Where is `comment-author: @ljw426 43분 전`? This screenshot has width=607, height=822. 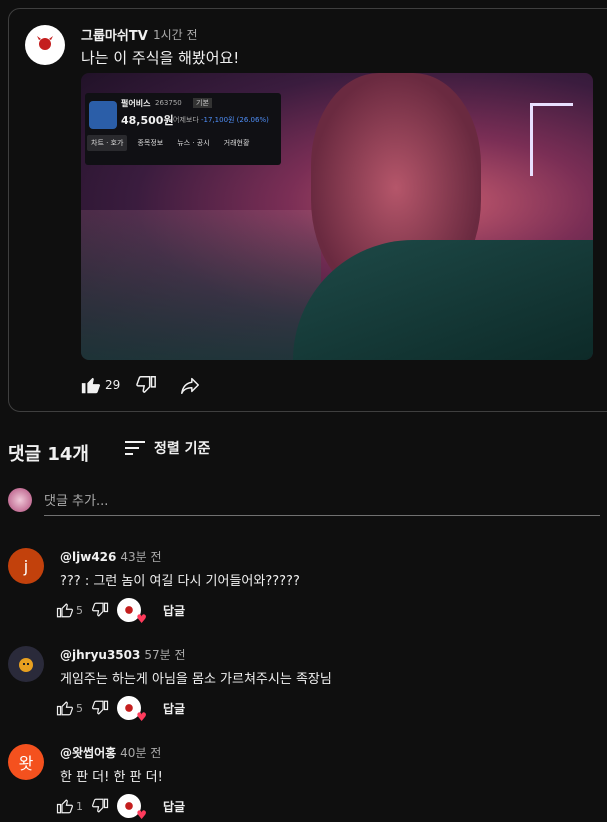 comment-author: @ljw426 43분 전 is located at coordinates (111, 556).